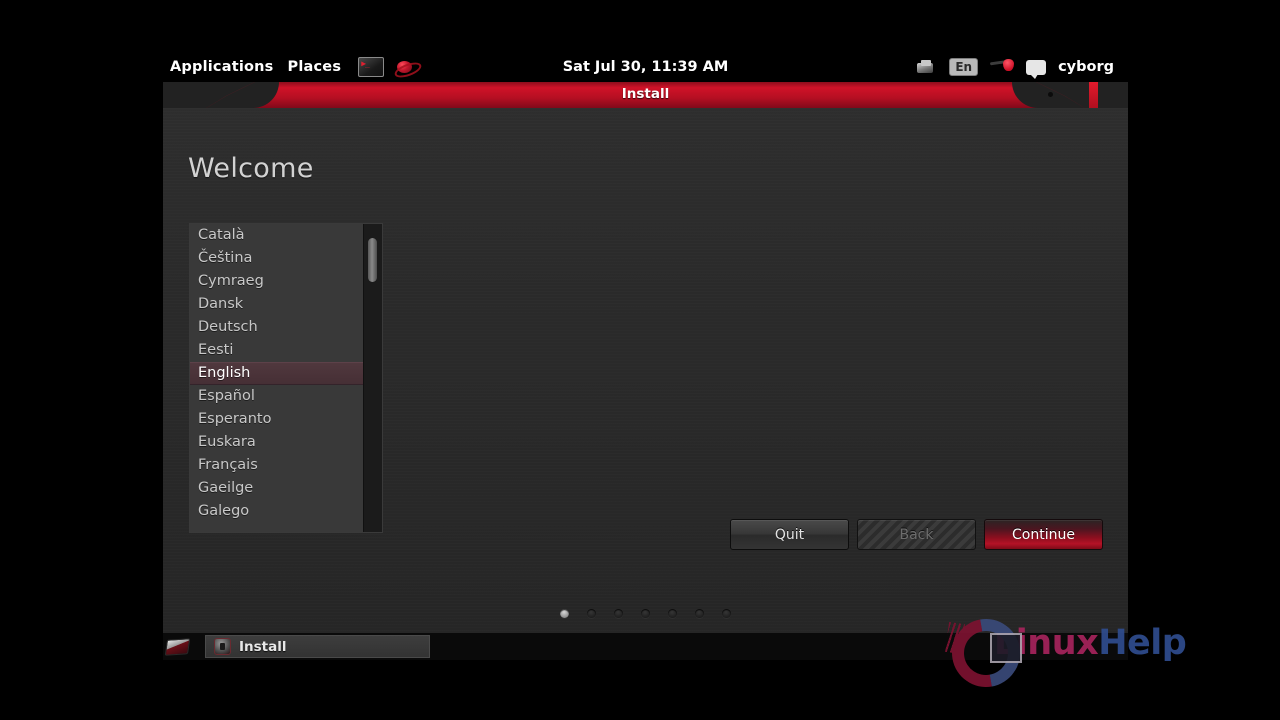  I want to click on quit-button: Quit, so click(789, 534).